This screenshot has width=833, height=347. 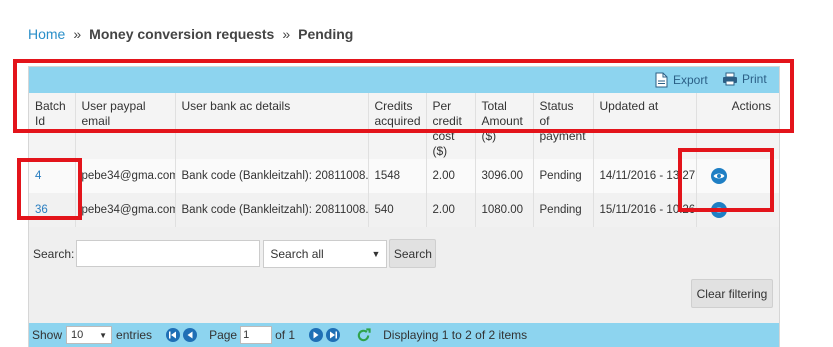 I want to click on column-header-bank-details: User bank ac details, so click(x=272, y=126).